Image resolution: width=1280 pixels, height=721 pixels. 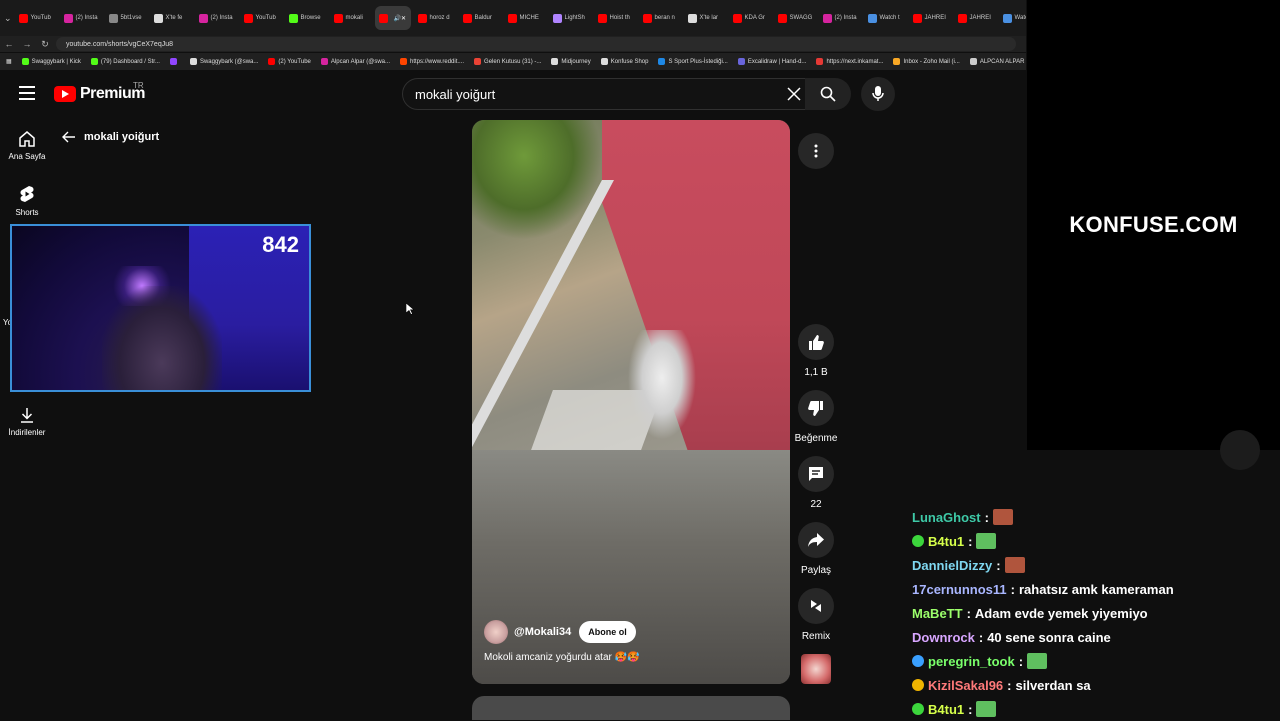 I want to click on more-options-button, so click(x=816, y=151).